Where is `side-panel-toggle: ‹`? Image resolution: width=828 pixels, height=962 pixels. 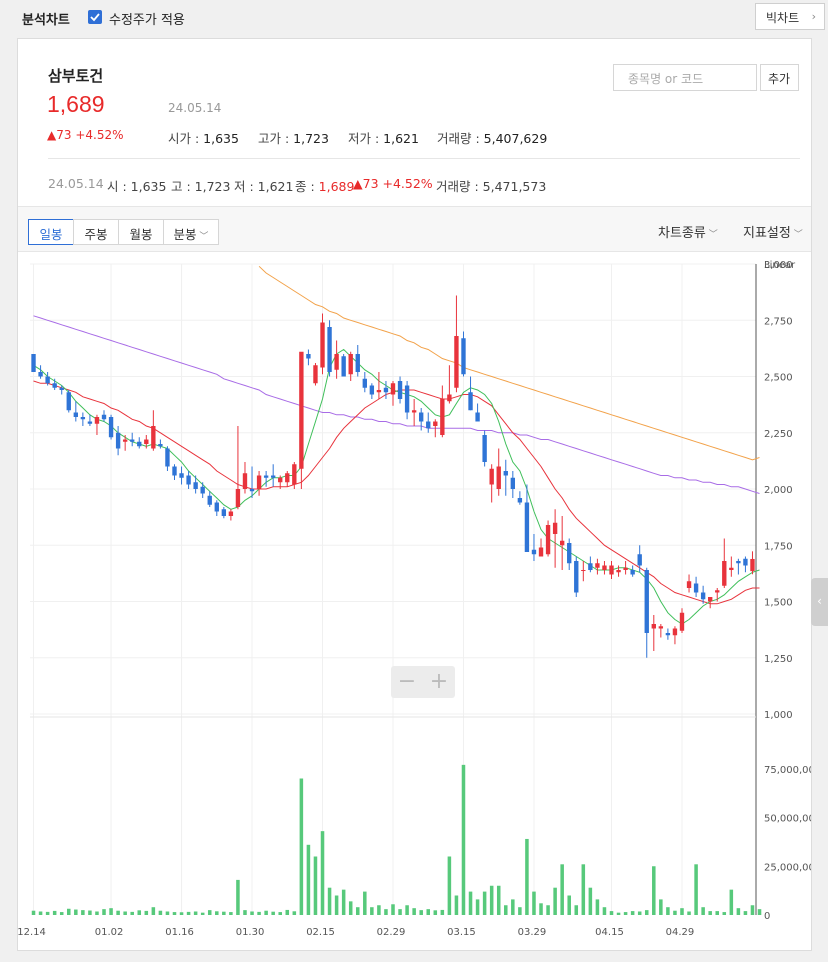 side-panel-toggle: ‹ is located at coordinates (819, 602).